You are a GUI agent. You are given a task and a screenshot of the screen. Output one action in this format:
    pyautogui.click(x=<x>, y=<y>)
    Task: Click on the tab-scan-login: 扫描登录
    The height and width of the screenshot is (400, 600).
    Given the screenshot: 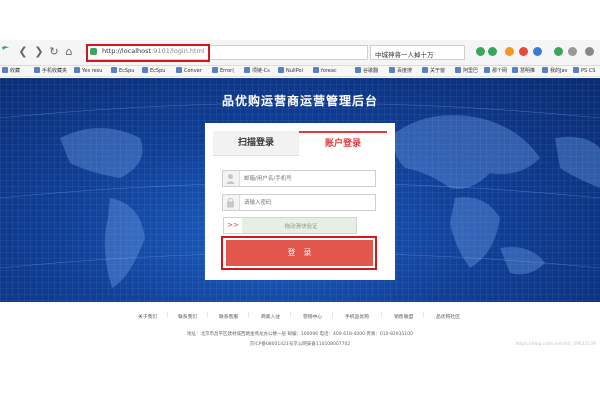 What is the action you would take?
    pyautogui.click(x=256, y=143)
    